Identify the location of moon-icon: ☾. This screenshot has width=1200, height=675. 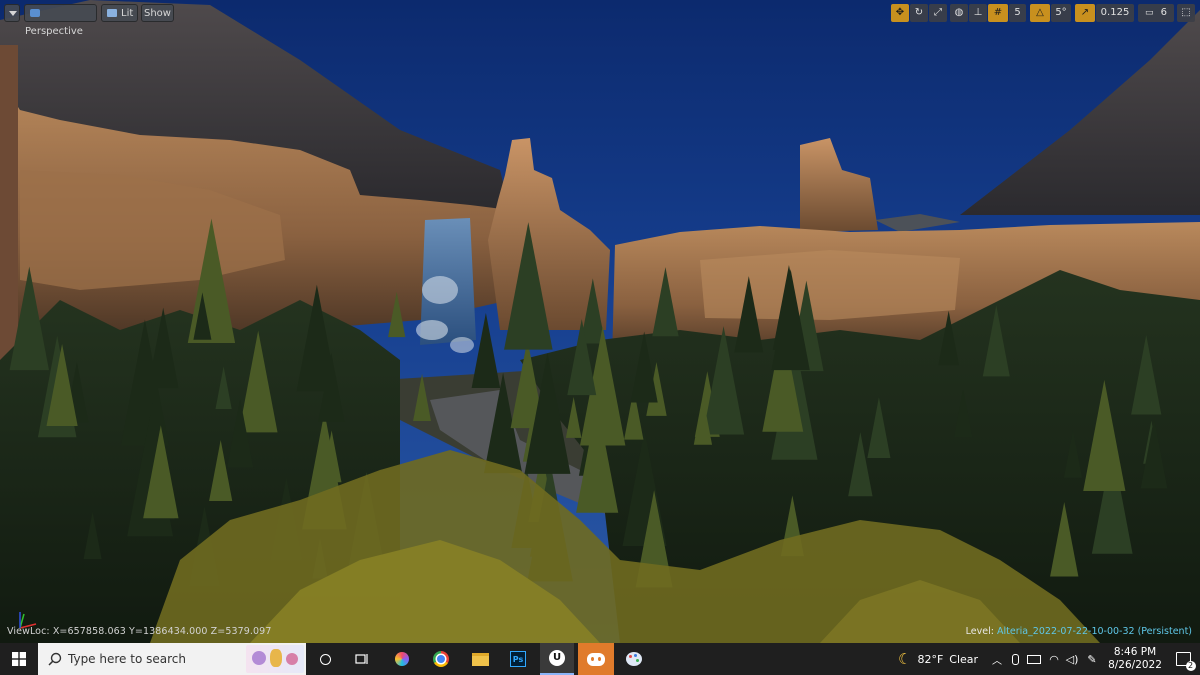
(905, 659).